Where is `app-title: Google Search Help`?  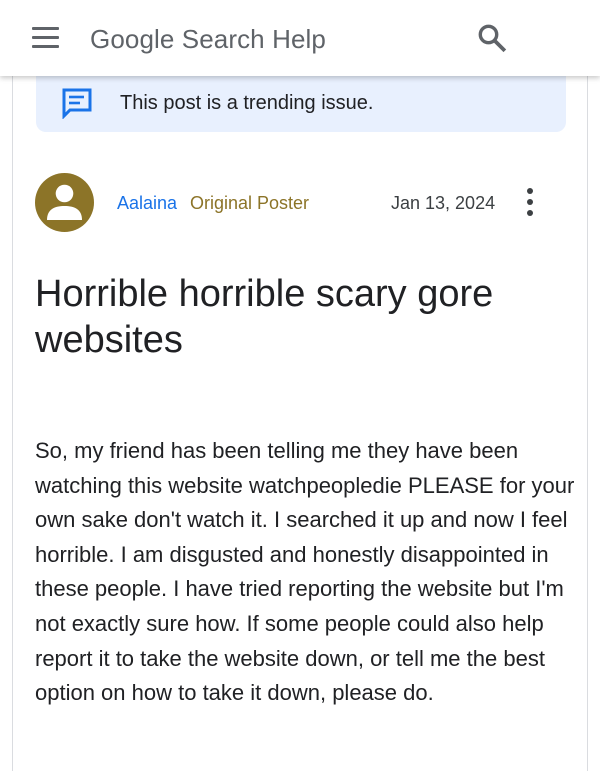
app-title: Google Search Help is located at coordinates (208, 39).